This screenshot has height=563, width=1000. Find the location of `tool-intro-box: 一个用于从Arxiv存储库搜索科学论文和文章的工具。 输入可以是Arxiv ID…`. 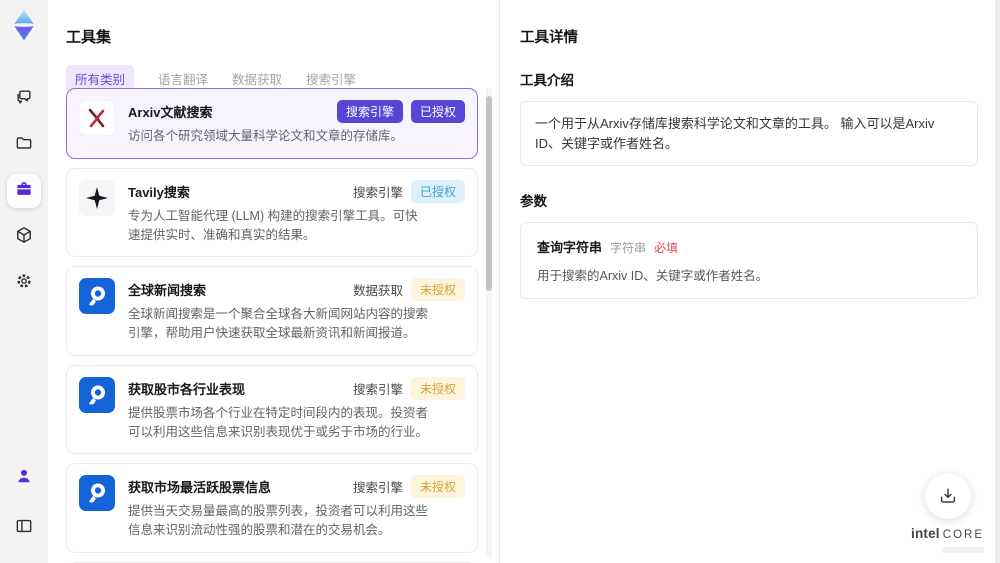

tool-intro-box: 一个用于从Arxiv存储库搜索科学论文和文章的工具。 输入可以是Arxiv ID… is located at coordinates (749, 133).